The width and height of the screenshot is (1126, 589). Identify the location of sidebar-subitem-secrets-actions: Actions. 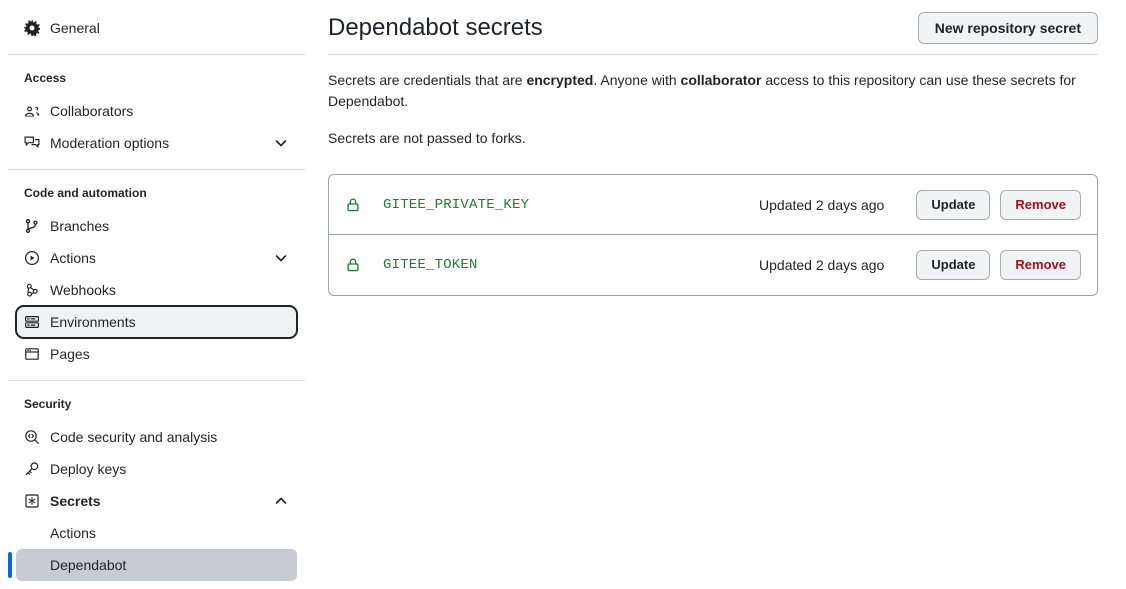
(156, 533).